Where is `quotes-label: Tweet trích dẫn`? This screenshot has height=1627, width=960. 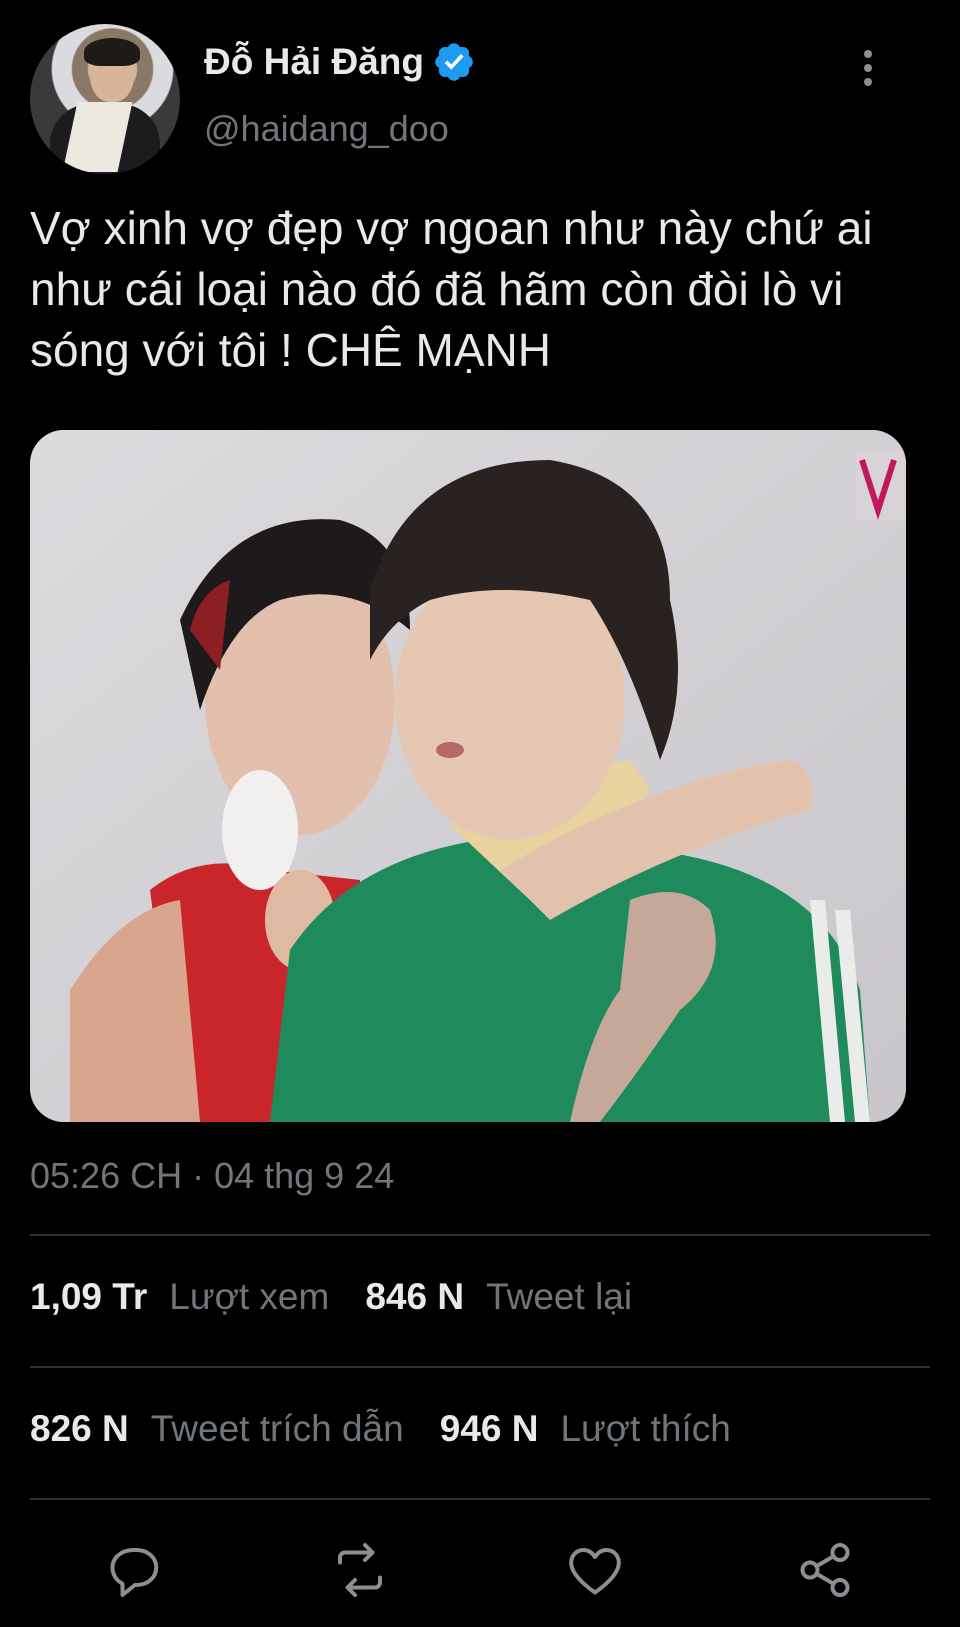 quotes-label: Tweet trích dẫn is located at coordinates (277, 1429).